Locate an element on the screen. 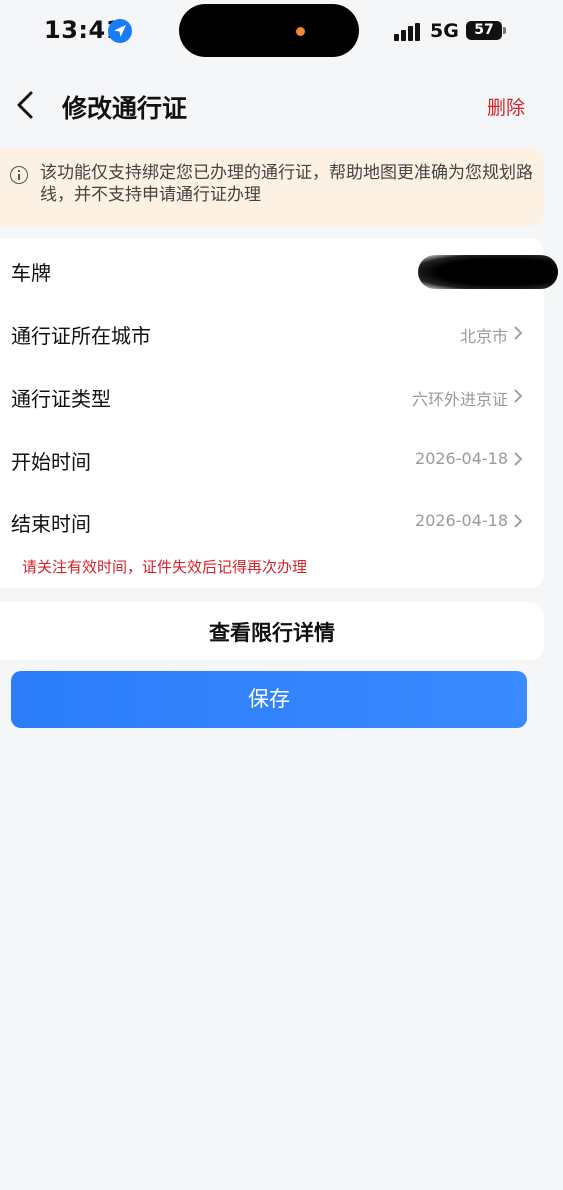 Image resolution: width=563 pixels, height=1190 pixels. view-restriction-label: 查看限行详情 is located at coordinates (272, 633).